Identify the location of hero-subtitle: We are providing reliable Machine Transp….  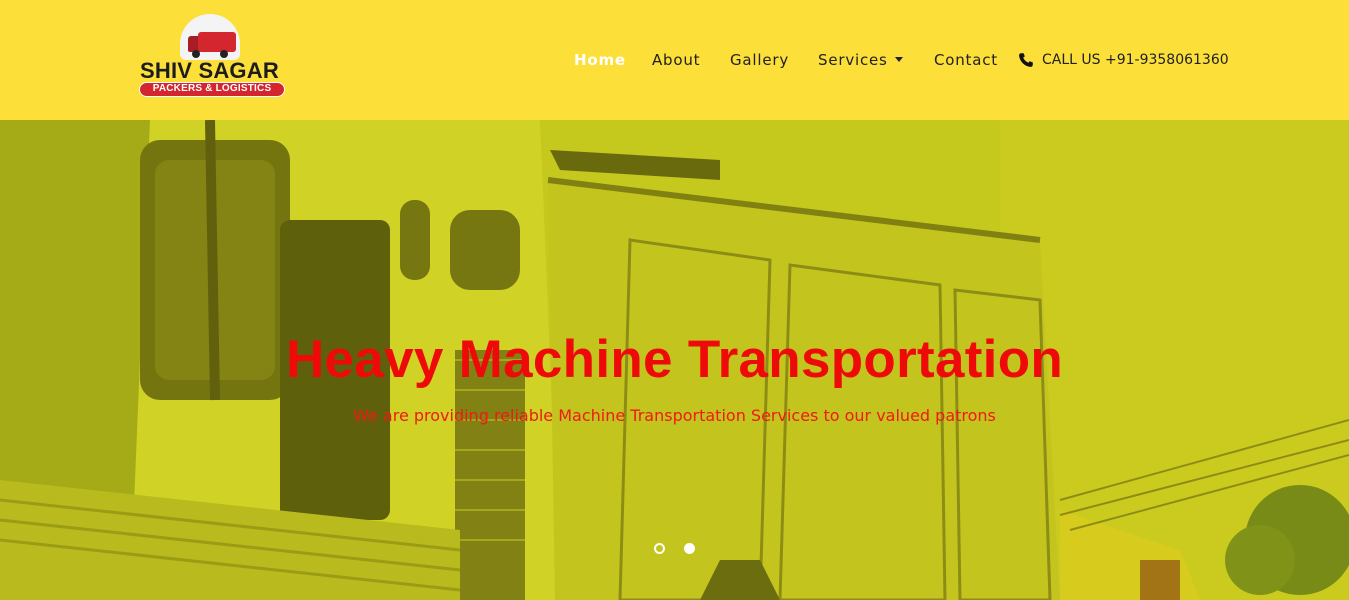
(674, 415).